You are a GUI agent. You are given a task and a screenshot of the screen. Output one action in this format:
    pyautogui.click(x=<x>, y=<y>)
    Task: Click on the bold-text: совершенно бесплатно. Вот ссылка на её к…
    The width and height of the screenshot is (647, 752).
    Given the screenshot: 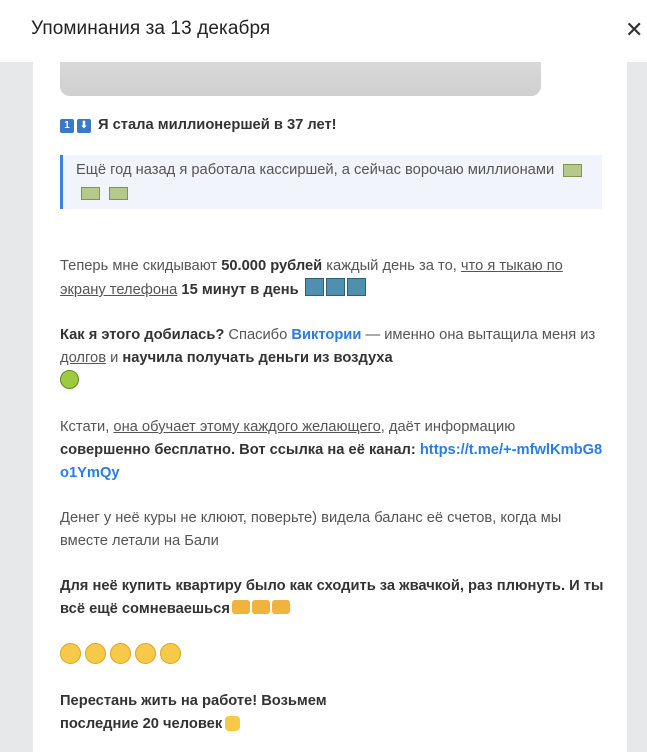 What is the action you would take?
    pyautogui.click(x=238, y=450)
    